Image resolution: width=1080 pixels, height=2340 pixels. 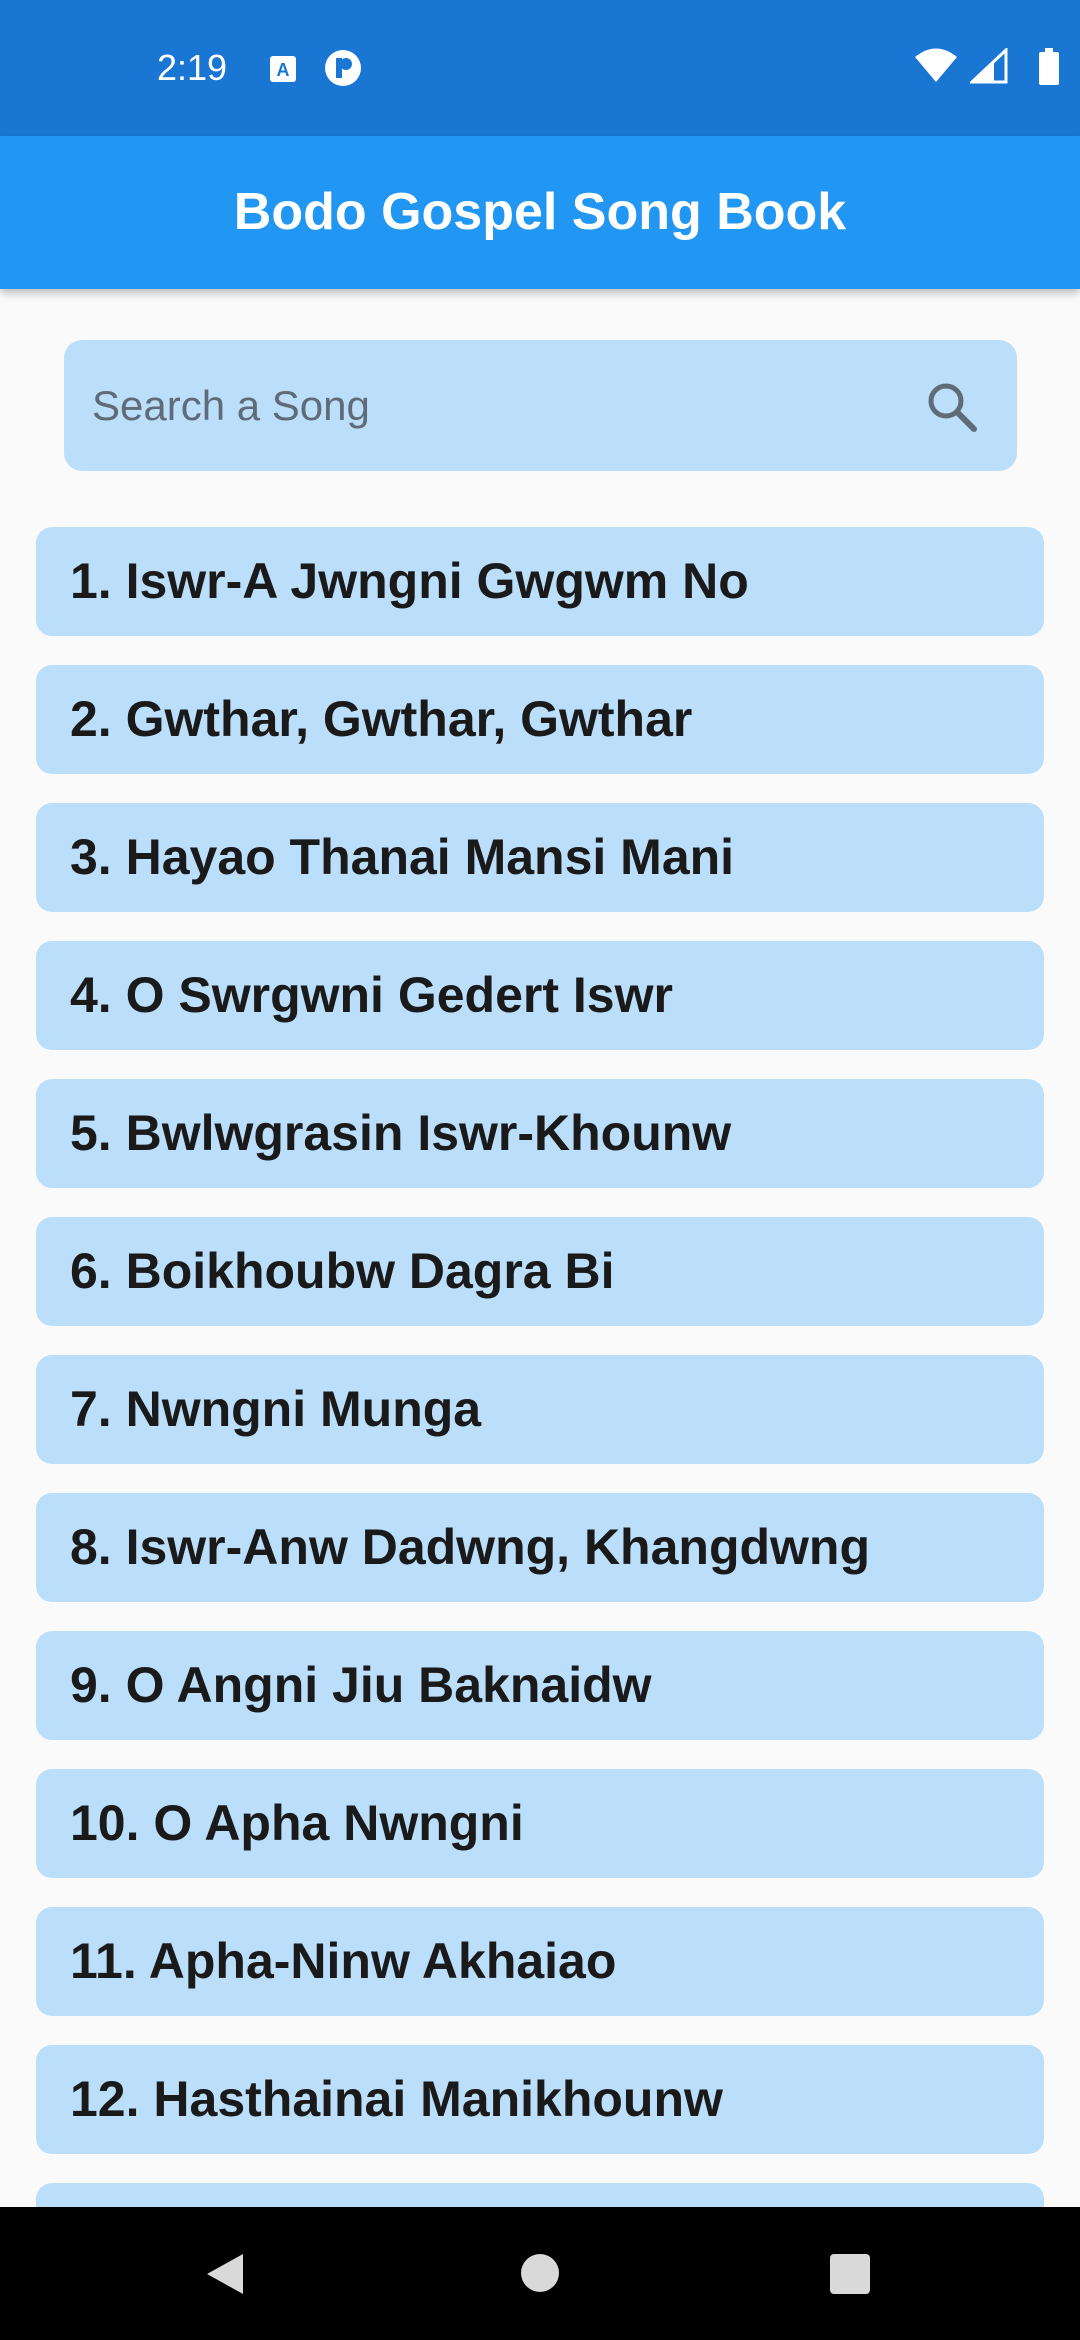 I want to click on song-item-2: 2. Gwthar, Gwthar, Gwthar, so click(x=540, y=719).